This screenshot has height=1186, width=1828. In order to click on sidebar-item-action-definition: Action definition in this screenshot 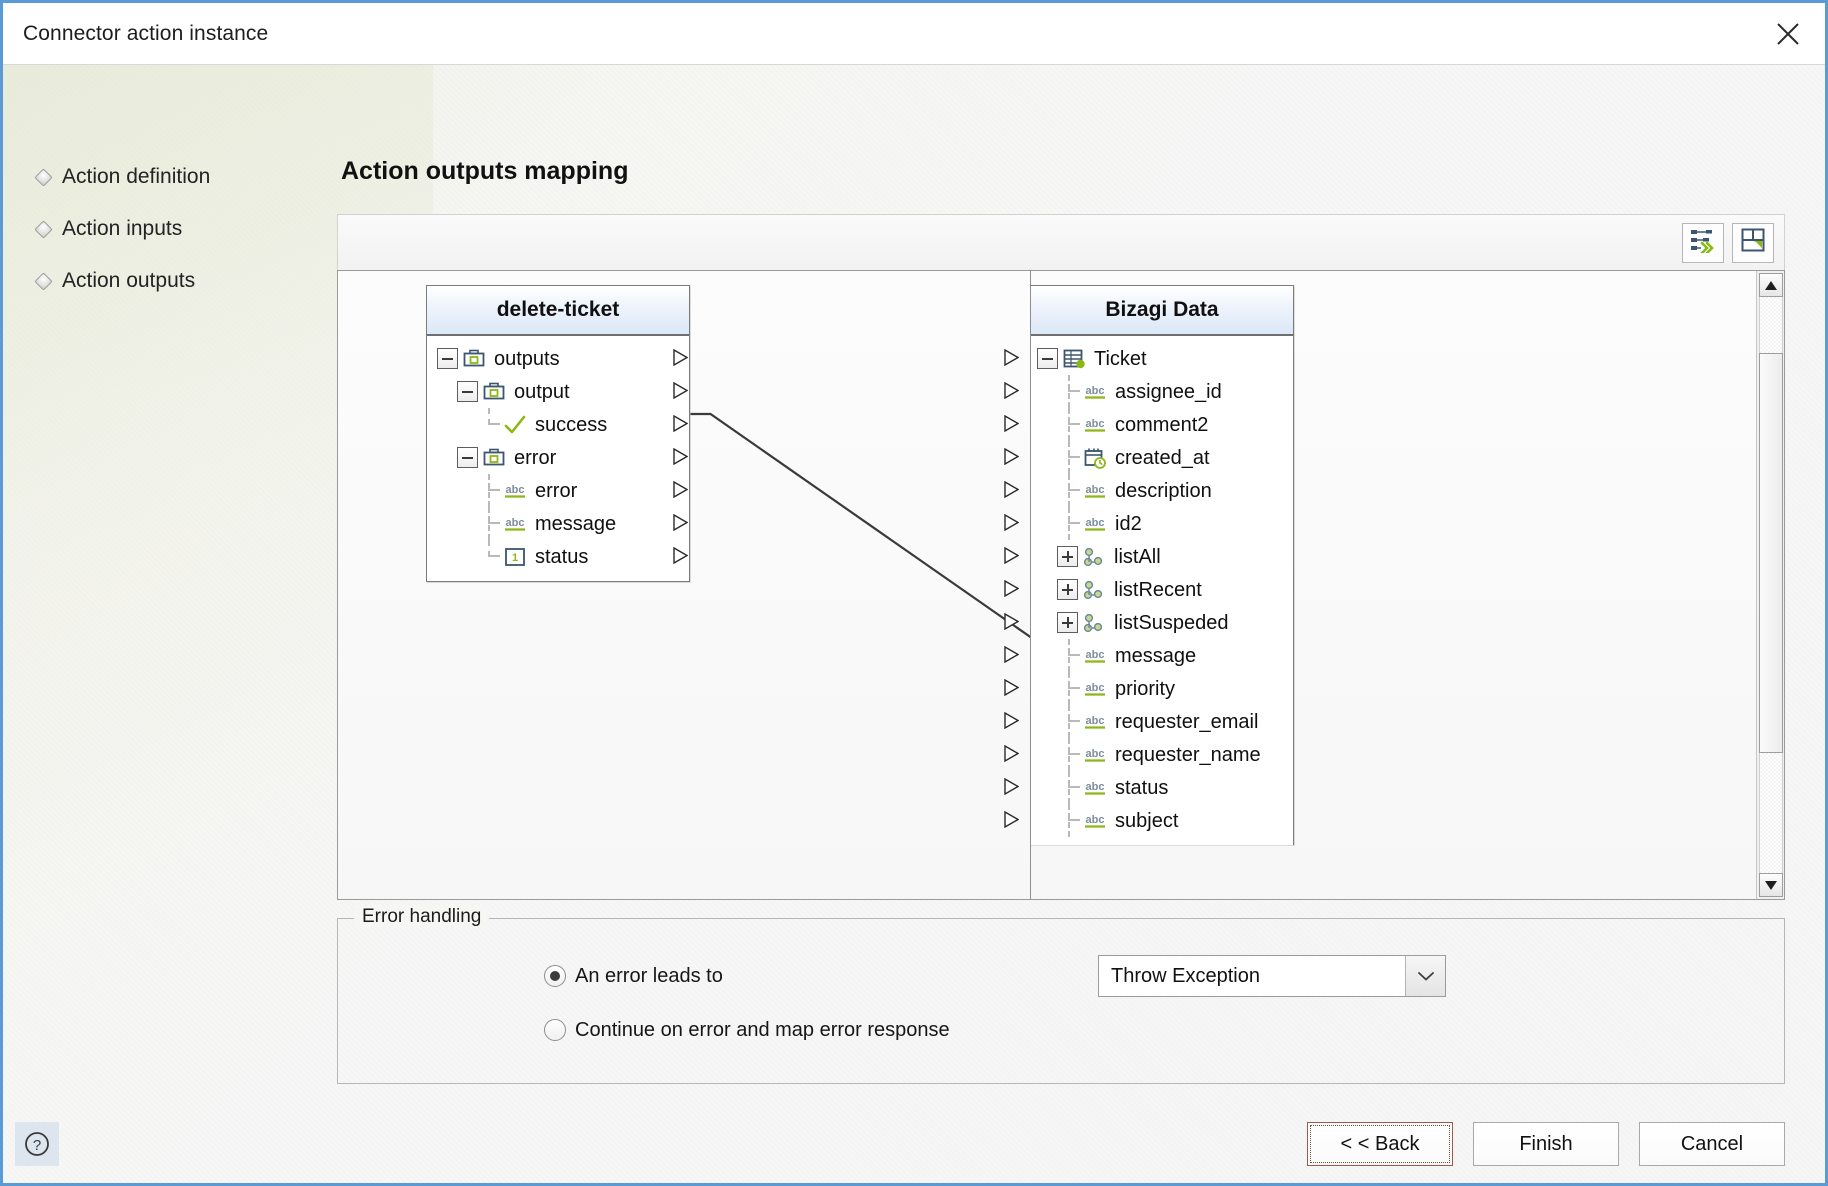, I will do `click(185, 177)`.